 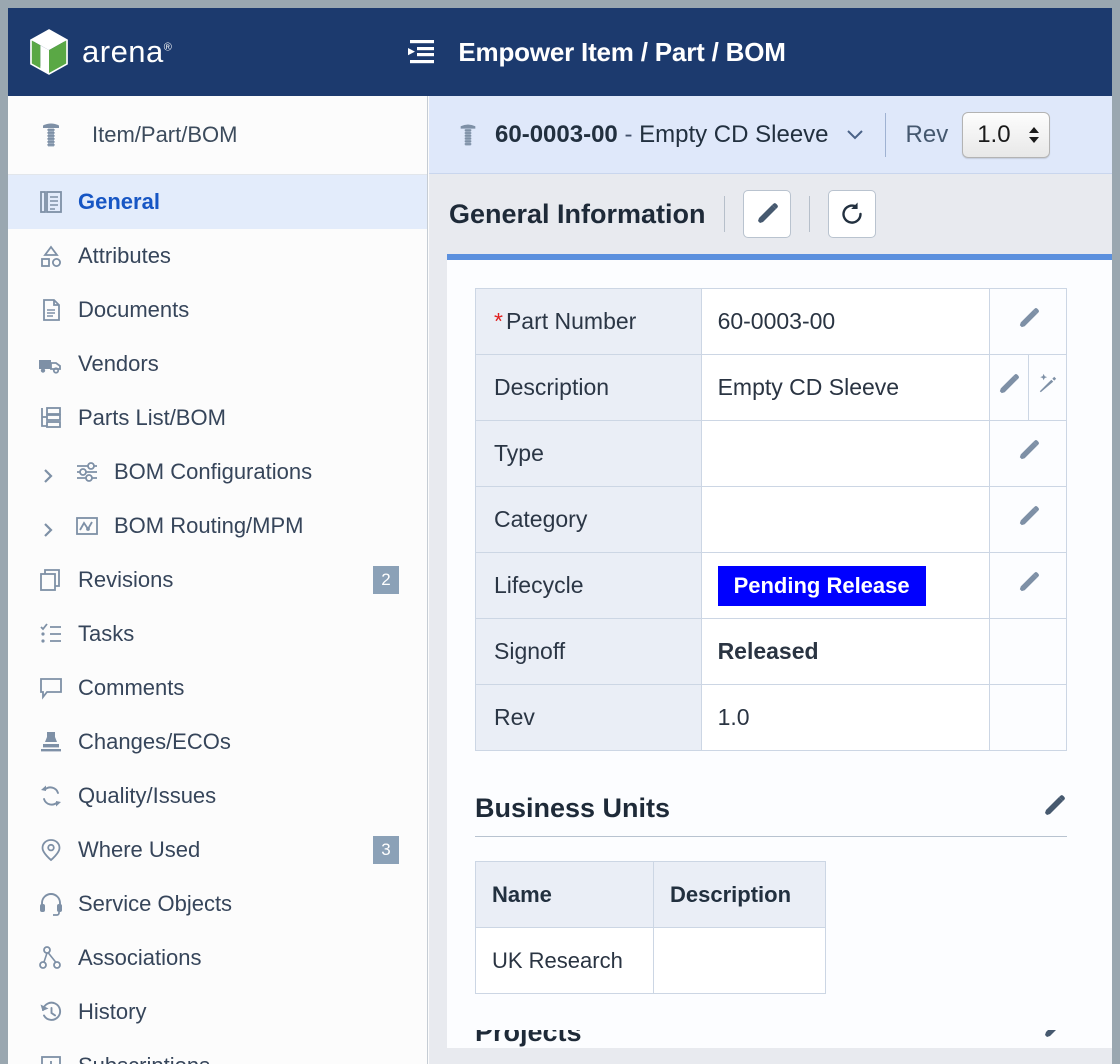 What do you see at coordinates (51, 1058) in the screenshot?
I see `add-box-icon` at bounding box center [51, 1058].